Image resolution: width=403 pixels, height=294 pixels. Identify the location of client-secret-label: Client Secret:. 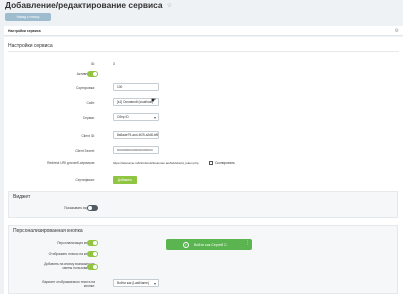
(85, 151).